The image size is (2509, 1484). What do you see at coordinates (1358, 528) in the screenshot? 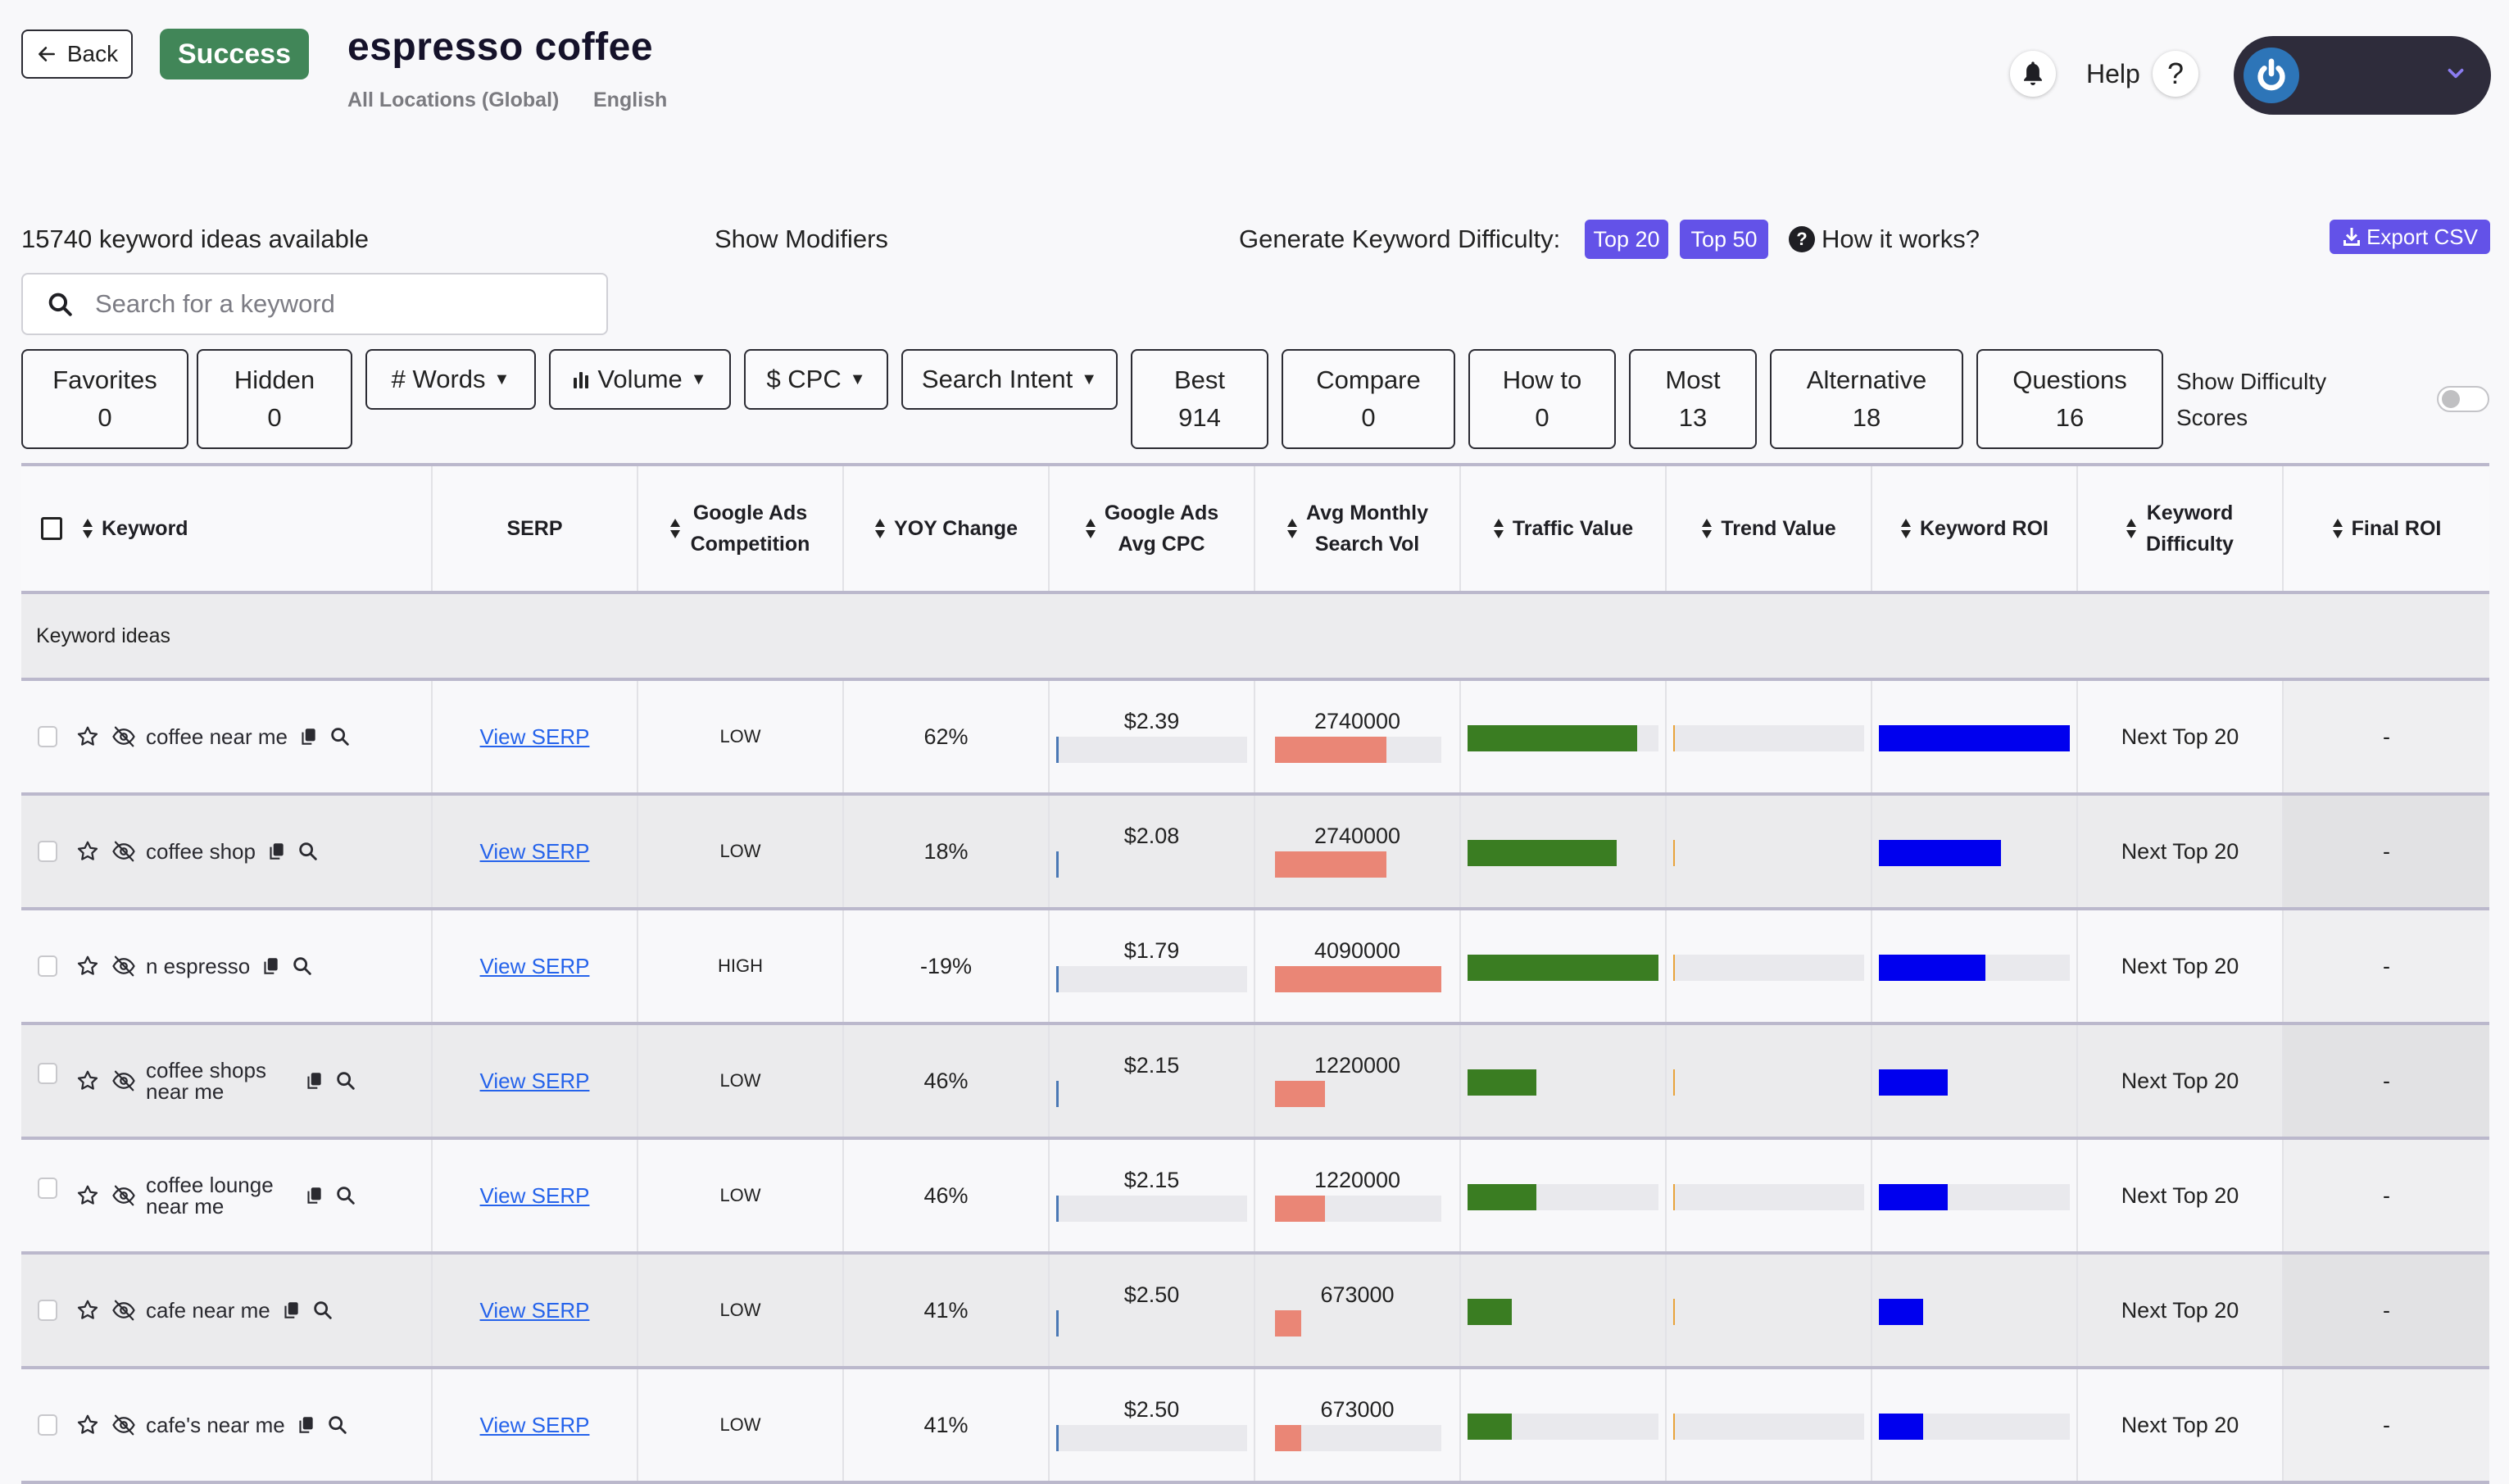
I see `column-search-volume: Avg Monthly Search Vol` at bounding box center [1358, 528].